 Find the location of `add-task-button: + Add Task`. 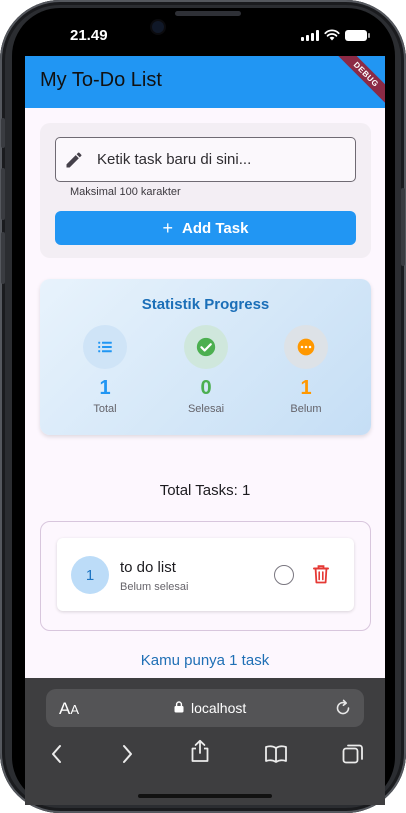

add-task-button: + Add Task is located at coordinates (205, 228).